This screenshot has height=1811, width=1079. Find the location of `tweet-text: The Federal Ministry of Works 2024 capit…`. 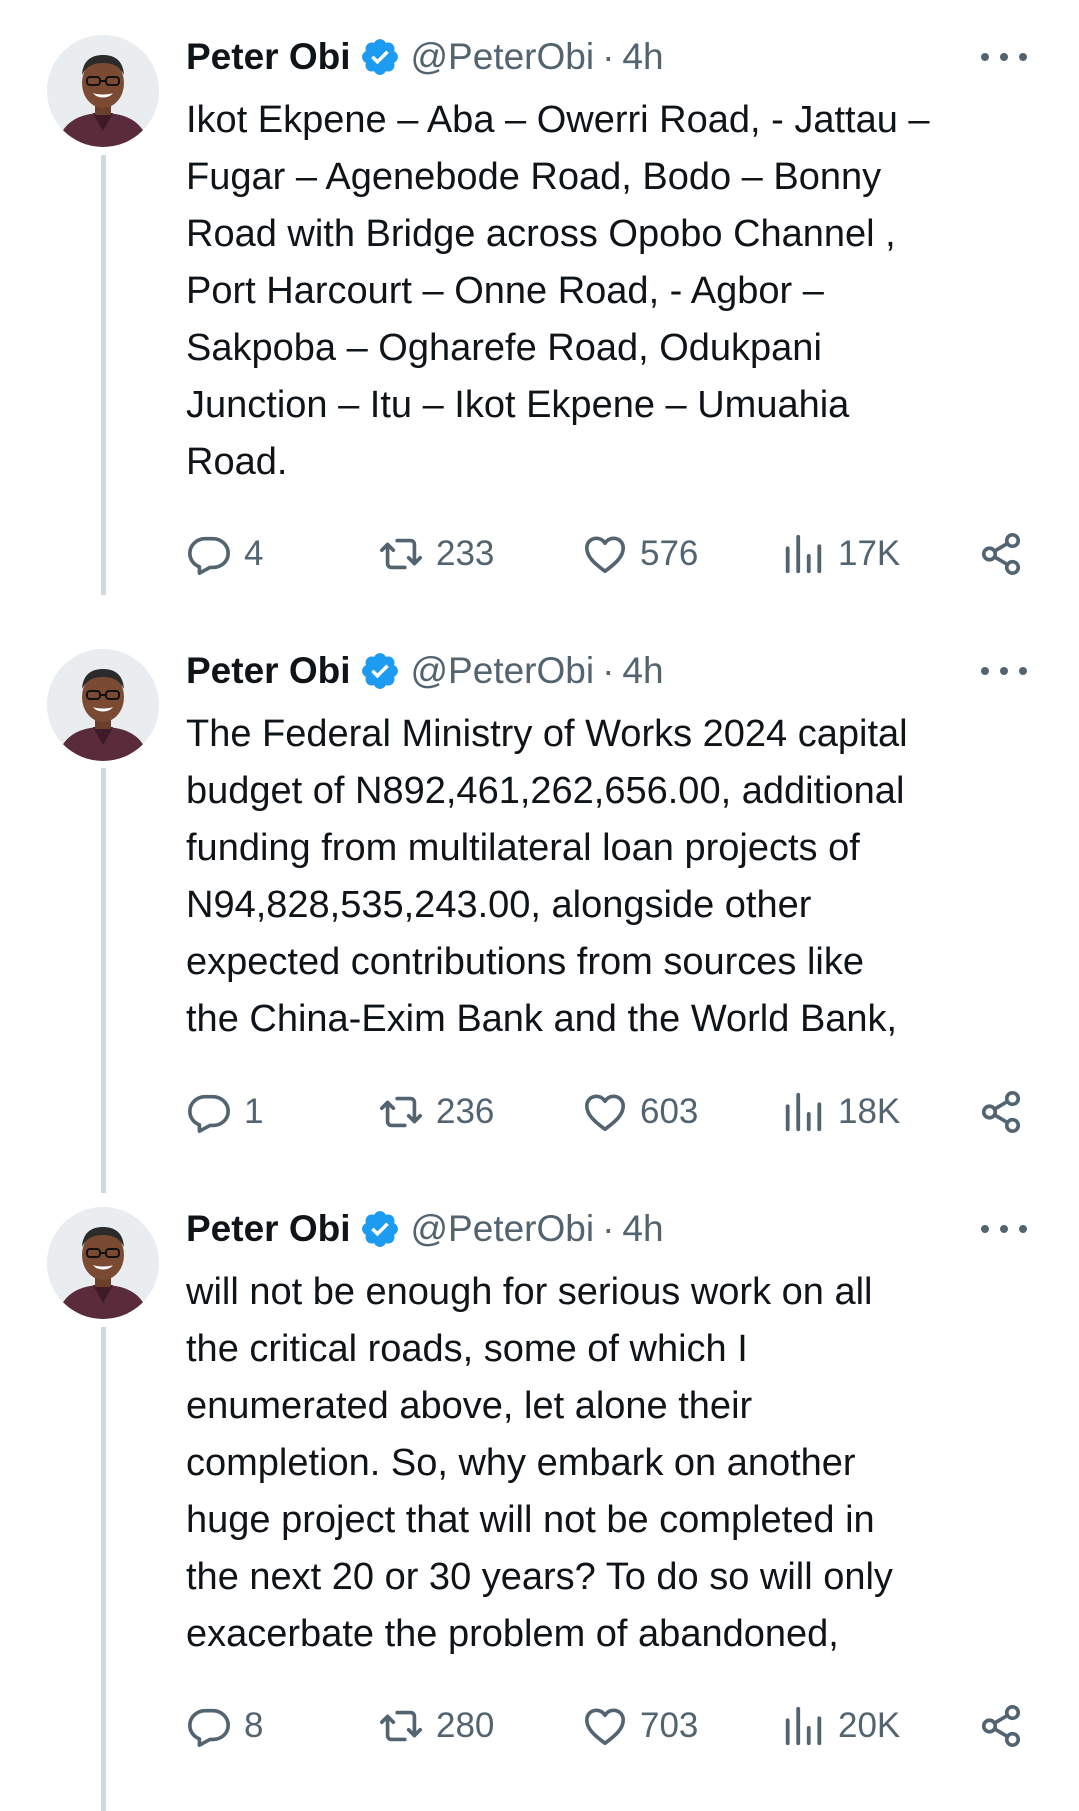

tweet-text: The Federal Ministry of Works 2024 capit… is located at coordinates (547, 876).